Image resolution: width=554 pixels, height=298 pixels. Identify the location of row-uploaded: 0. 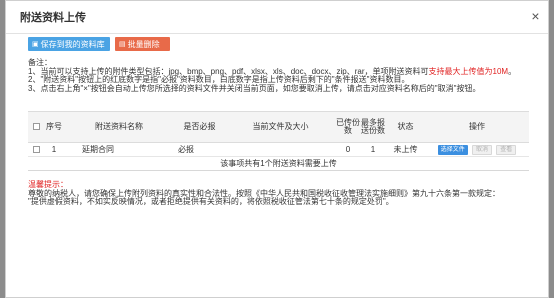
(348, 149).